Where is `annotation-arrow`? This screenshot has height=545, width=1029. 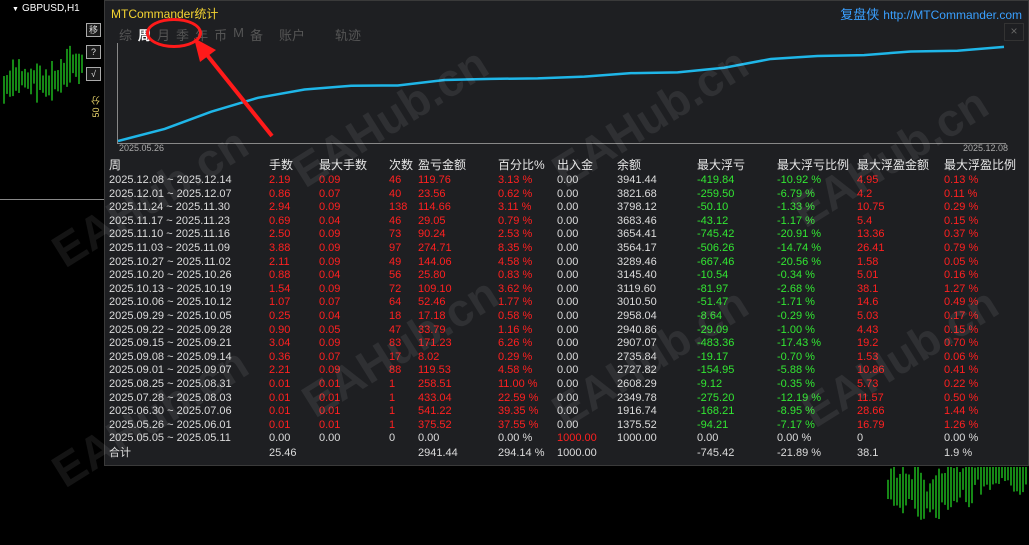 annotation-arrow is located at coordinates (234, 88).